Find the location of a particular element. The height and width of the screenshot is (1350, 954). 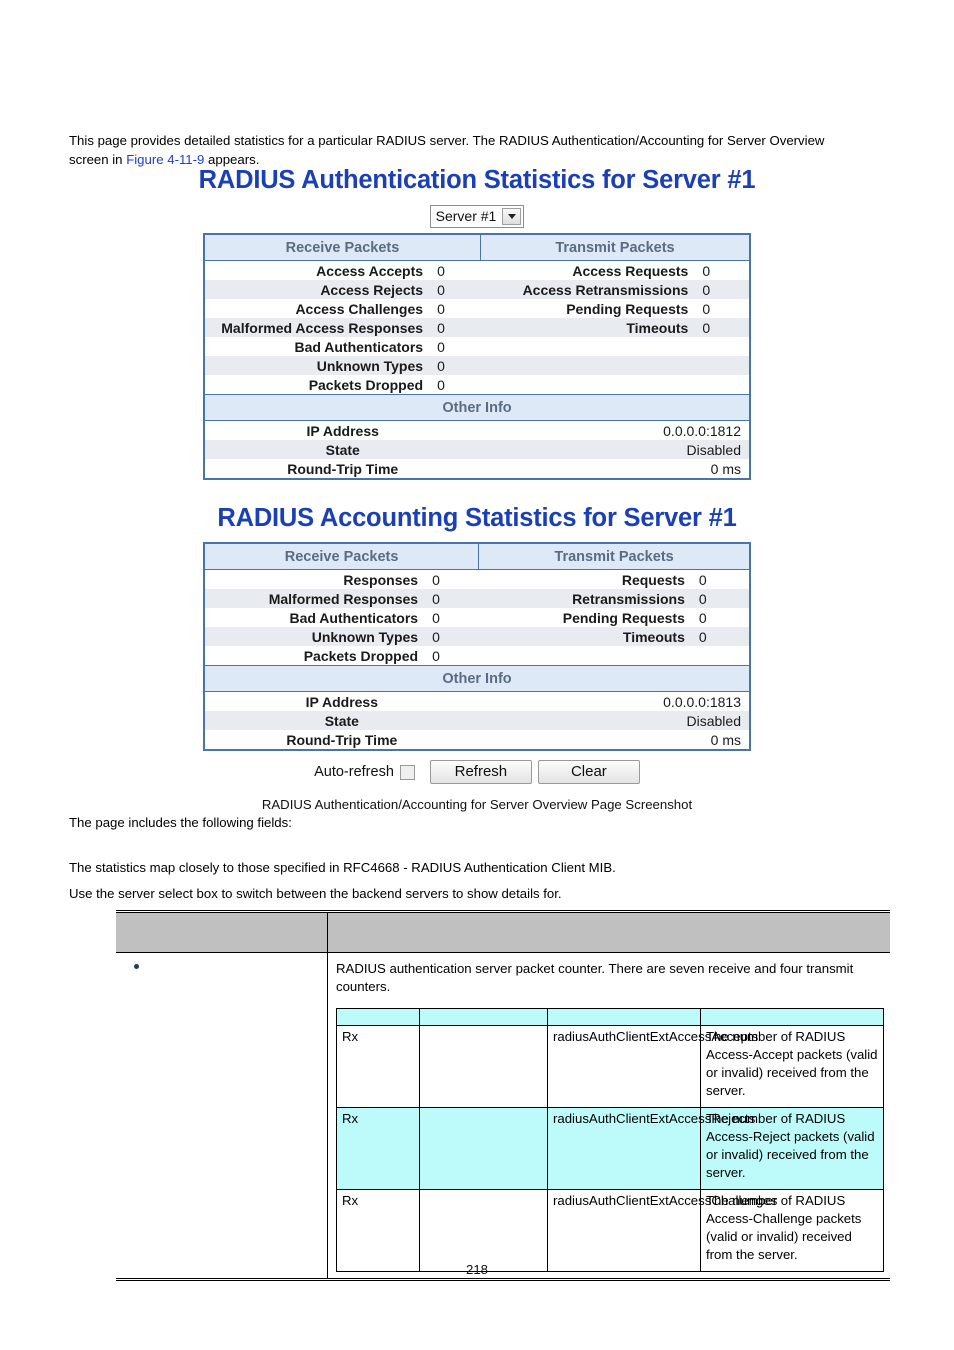

other-info-label: State is located at coordinates (341, 720).